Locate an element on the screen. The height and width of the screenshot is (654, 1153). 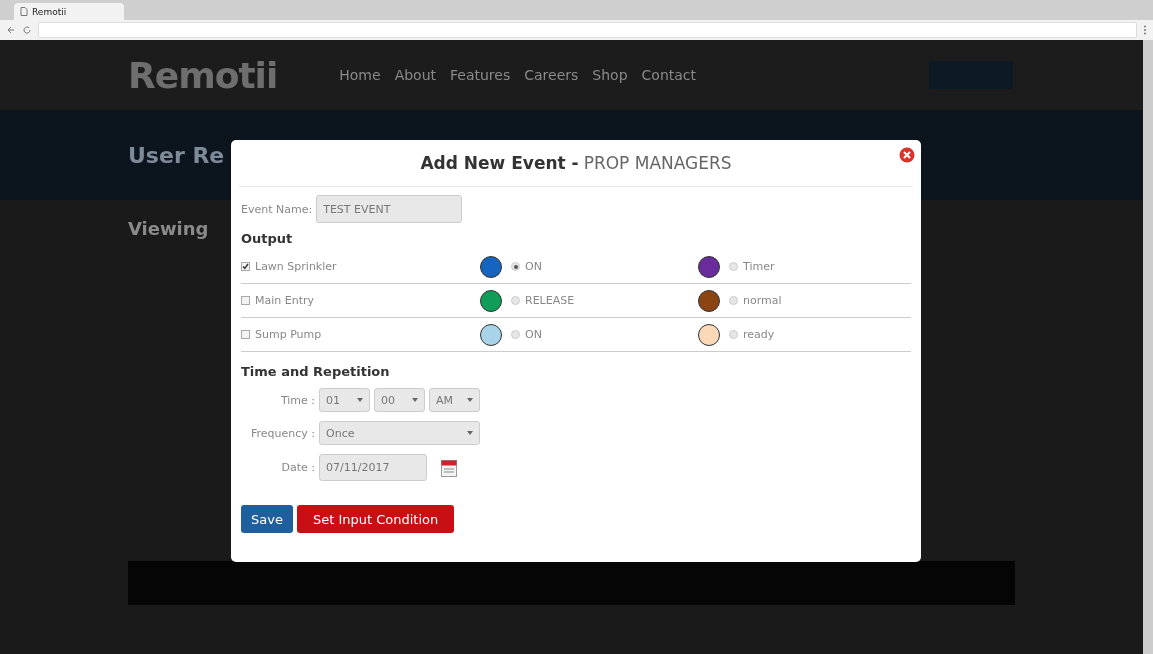
state-label: RELEASE is located at coordinates (550, 300).